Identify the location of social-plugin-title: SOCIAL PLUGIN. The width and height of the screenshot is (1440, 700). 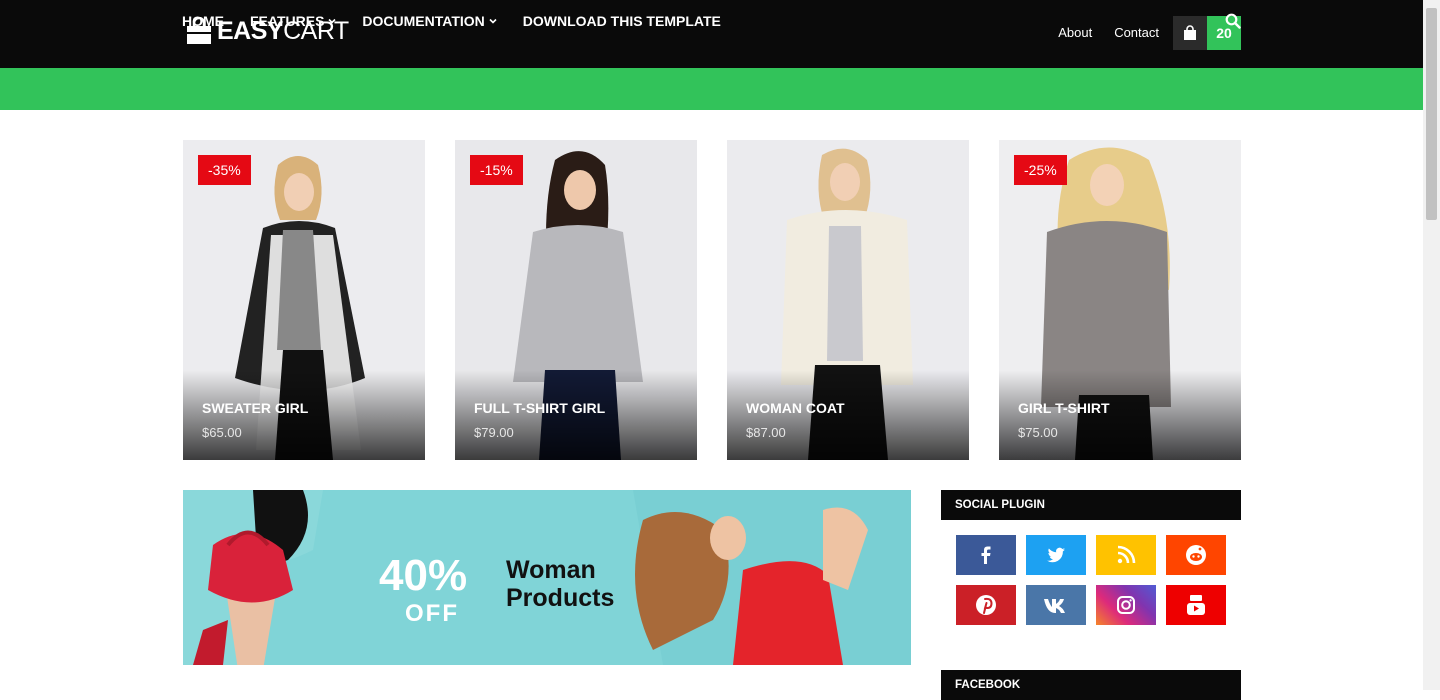
(1091, 505).